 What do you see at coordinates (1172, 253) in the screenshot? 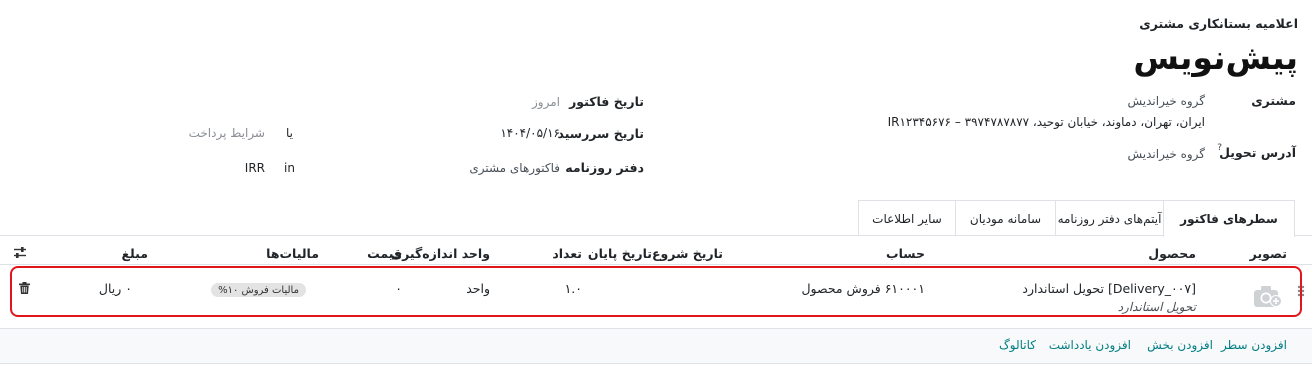
I see `column-product: محصول` at bounding box center [1172, 253].